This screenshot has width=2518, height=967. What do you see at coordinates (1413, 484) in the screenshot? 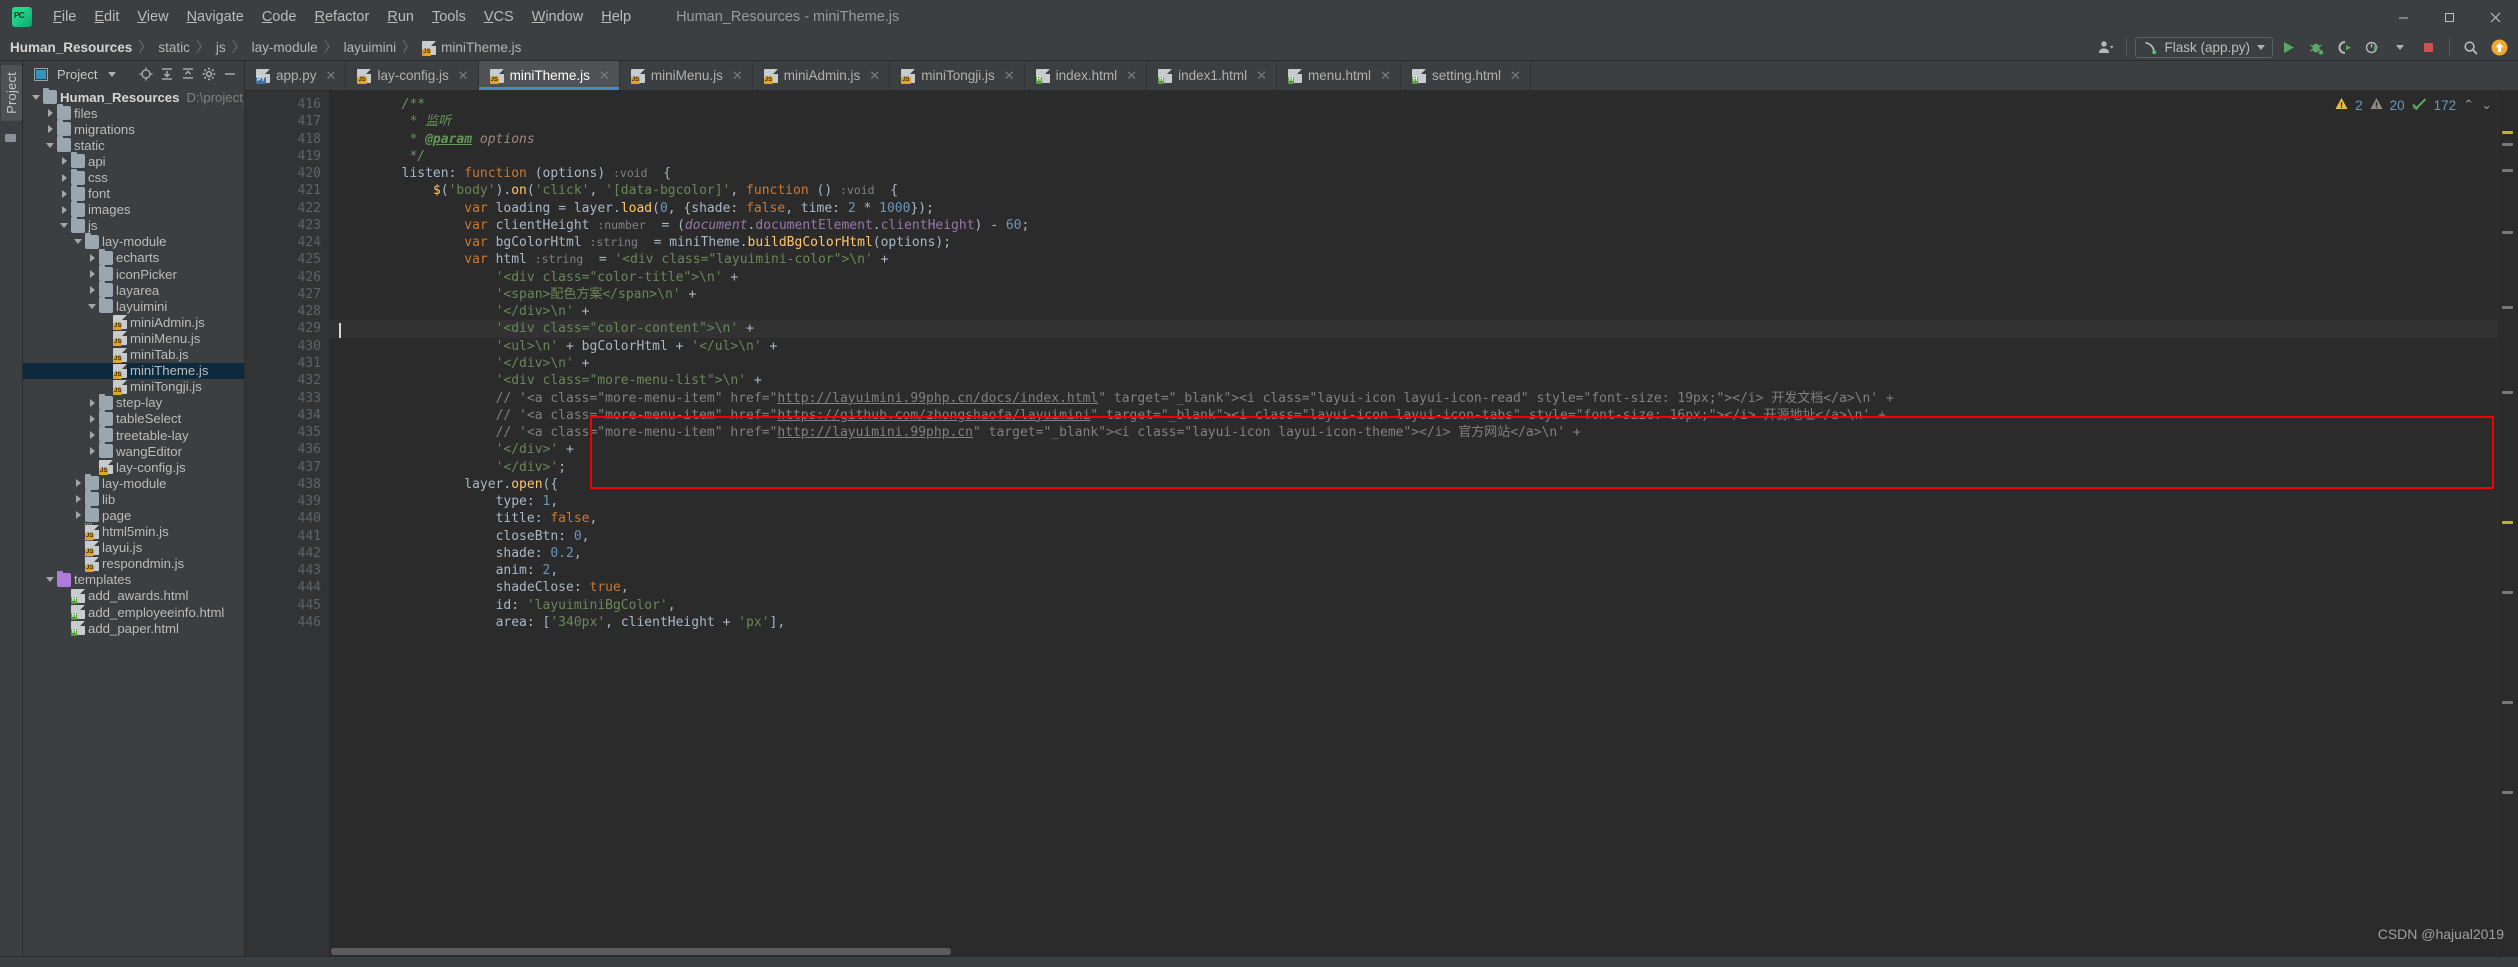
I see `code-line: layer.open({` at bounding box center [1413, 484].